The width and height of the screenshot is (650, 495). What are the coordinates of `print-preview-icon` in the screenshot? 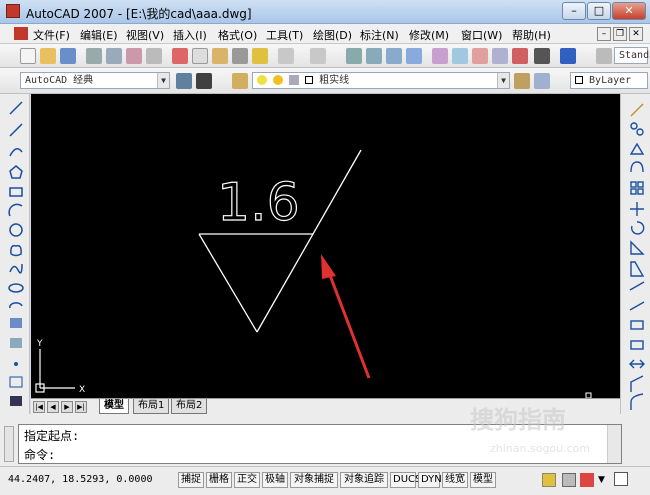 It's located at (114, 56).